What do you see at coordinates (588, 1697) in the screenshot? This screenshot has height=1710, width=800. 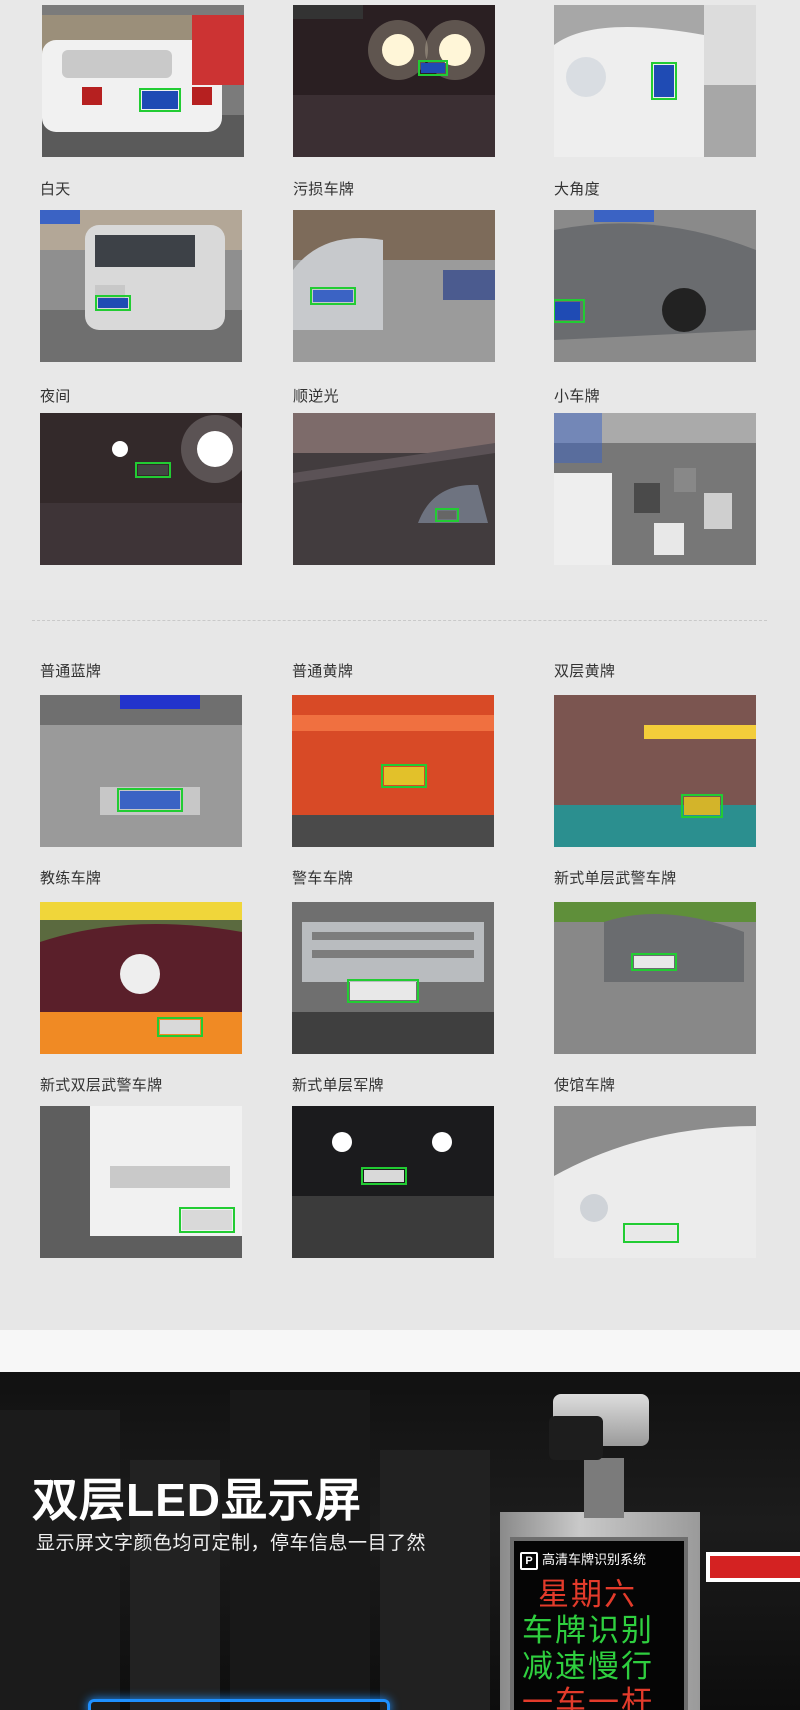 I see `led-line: 一车一杆` at bounding box center [588, 1697].